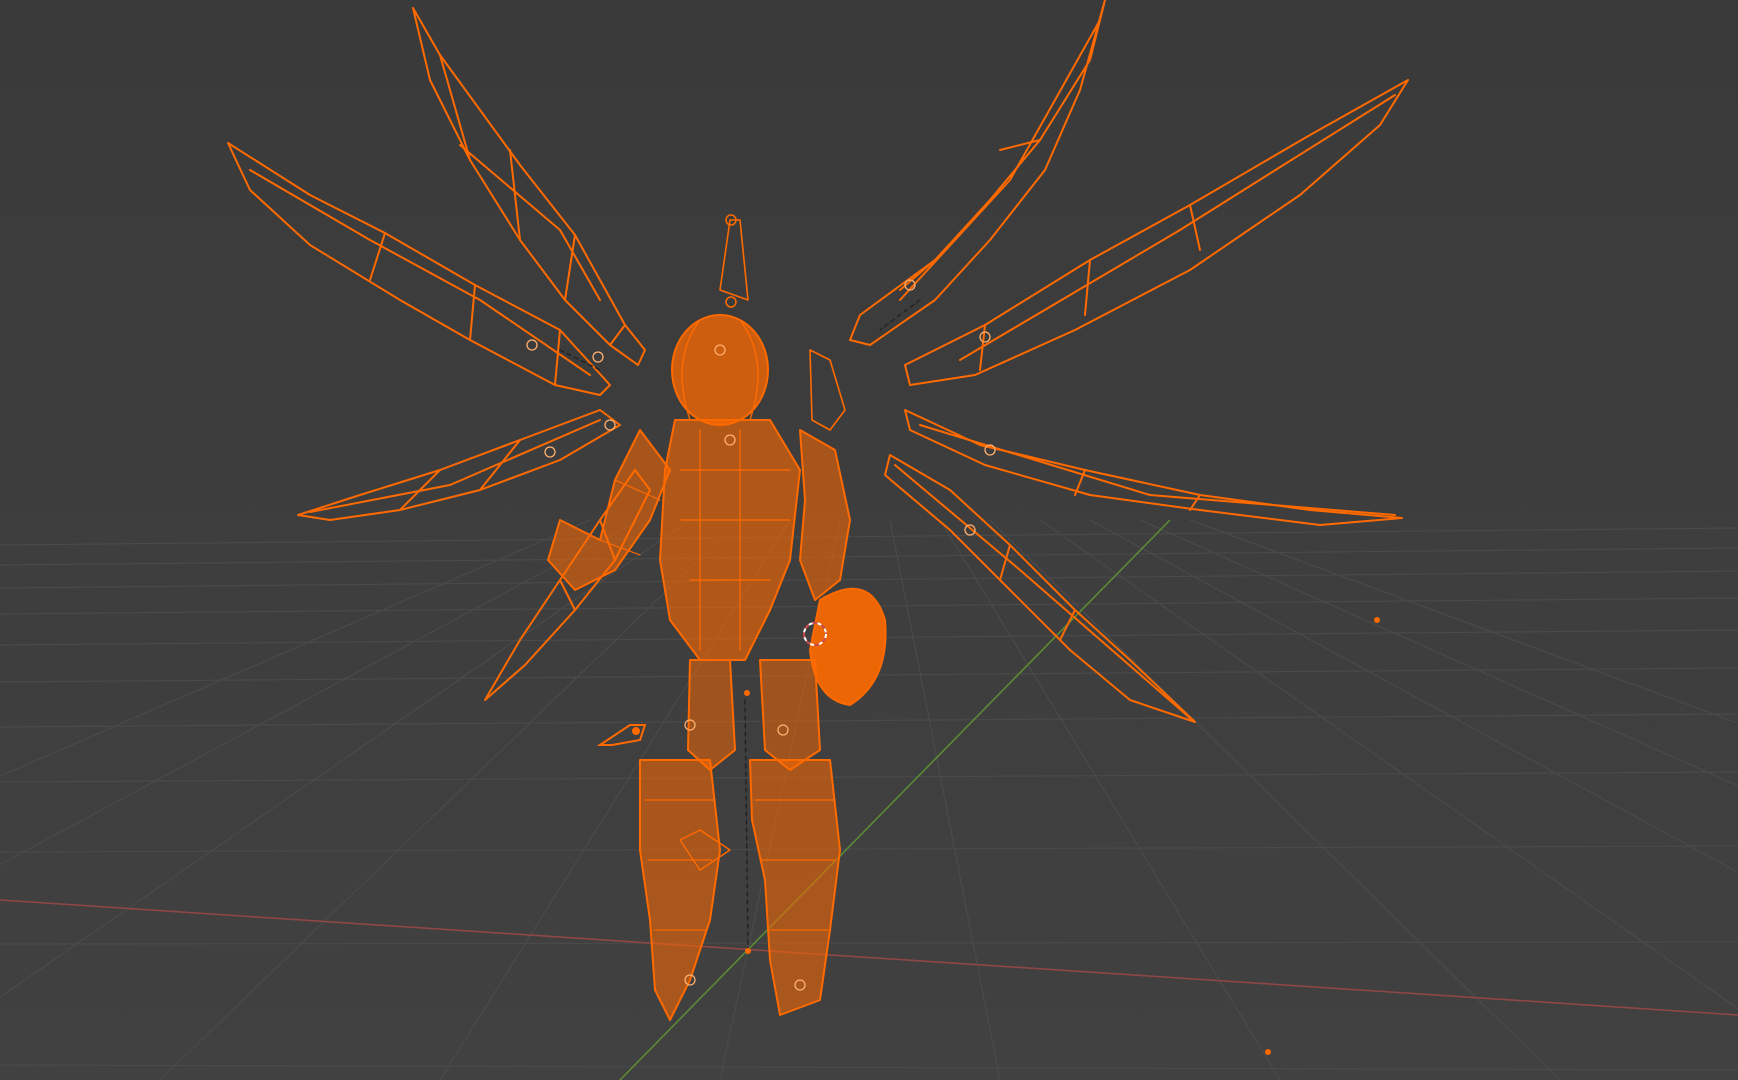  I want to click on object-origin-dot, so click(748, 951).